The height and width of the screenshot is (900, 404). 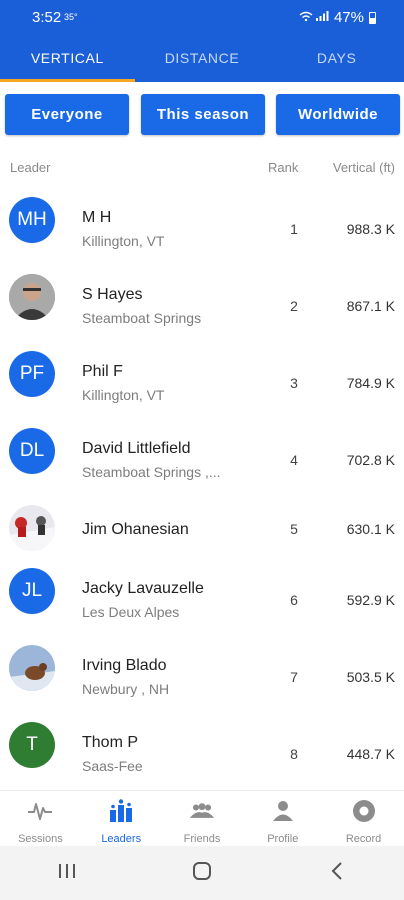 I want to click on recents-icon, so click(x=67, y=873).